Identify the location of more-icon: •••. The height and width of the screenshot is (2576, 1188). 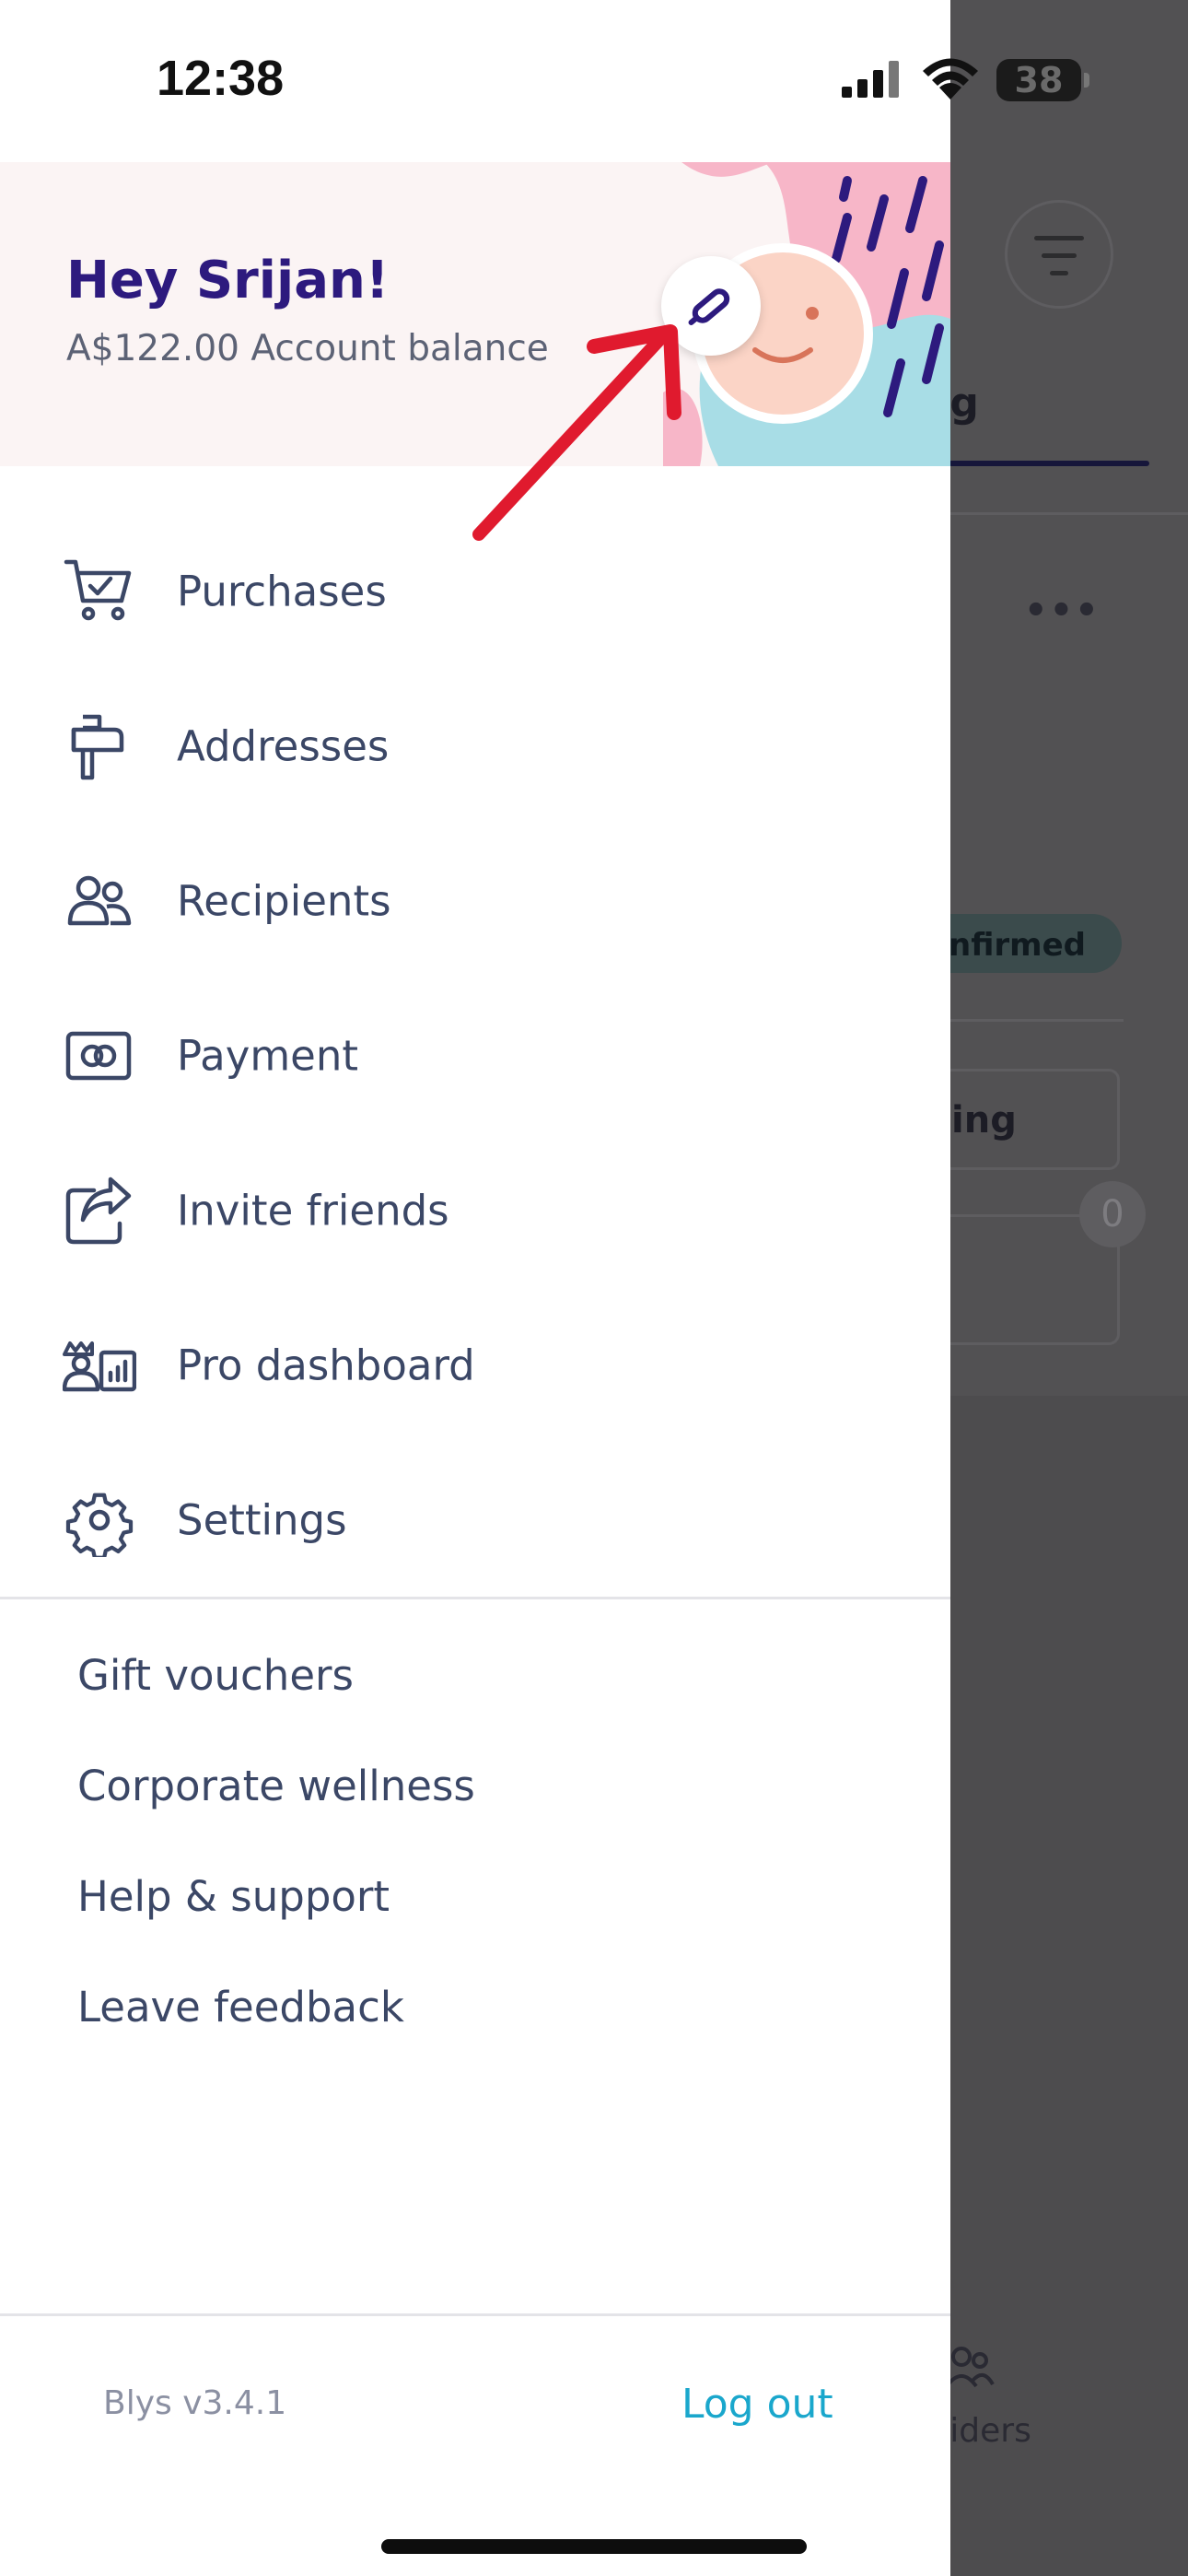
(1062, 611).